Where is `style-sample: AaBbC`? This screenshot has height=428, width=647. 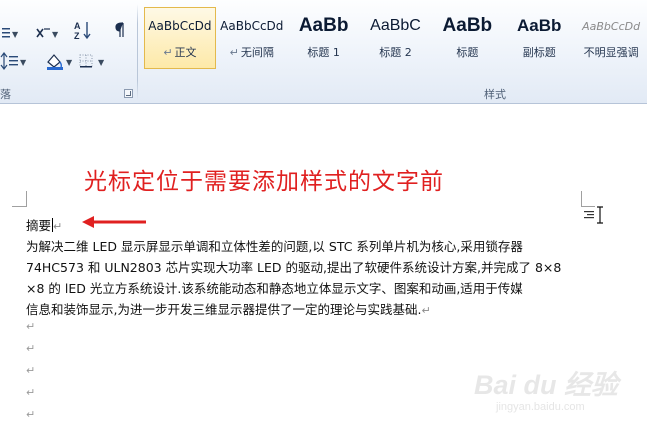 style-sample: AaBbC is located at coordinates (395, 25).